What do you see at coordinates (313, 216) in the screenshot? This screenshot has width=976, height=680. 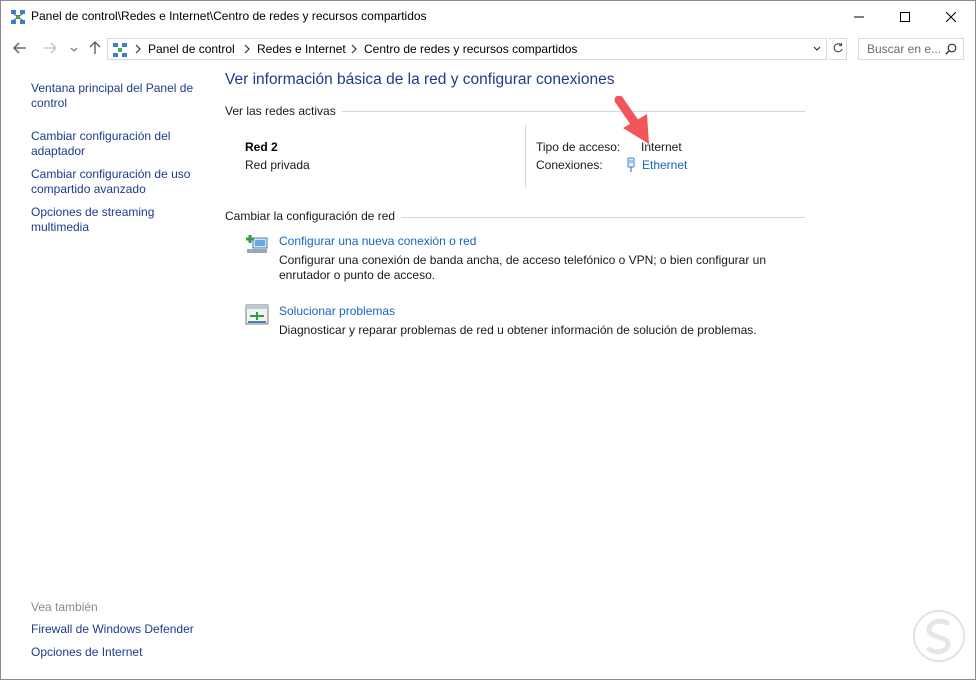 I see `change-settings-heading: Cambiar la configuración de red` at bounding box center [313, 216].